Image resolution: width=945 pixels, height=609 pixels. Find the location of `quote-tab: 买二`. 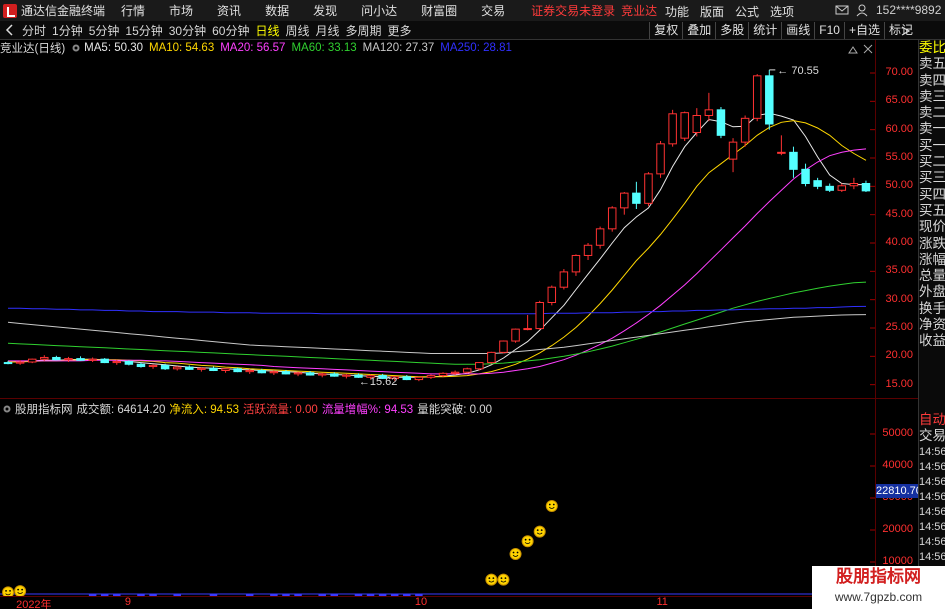

quote-tab: 买二 is located at coordinates (932, 162).